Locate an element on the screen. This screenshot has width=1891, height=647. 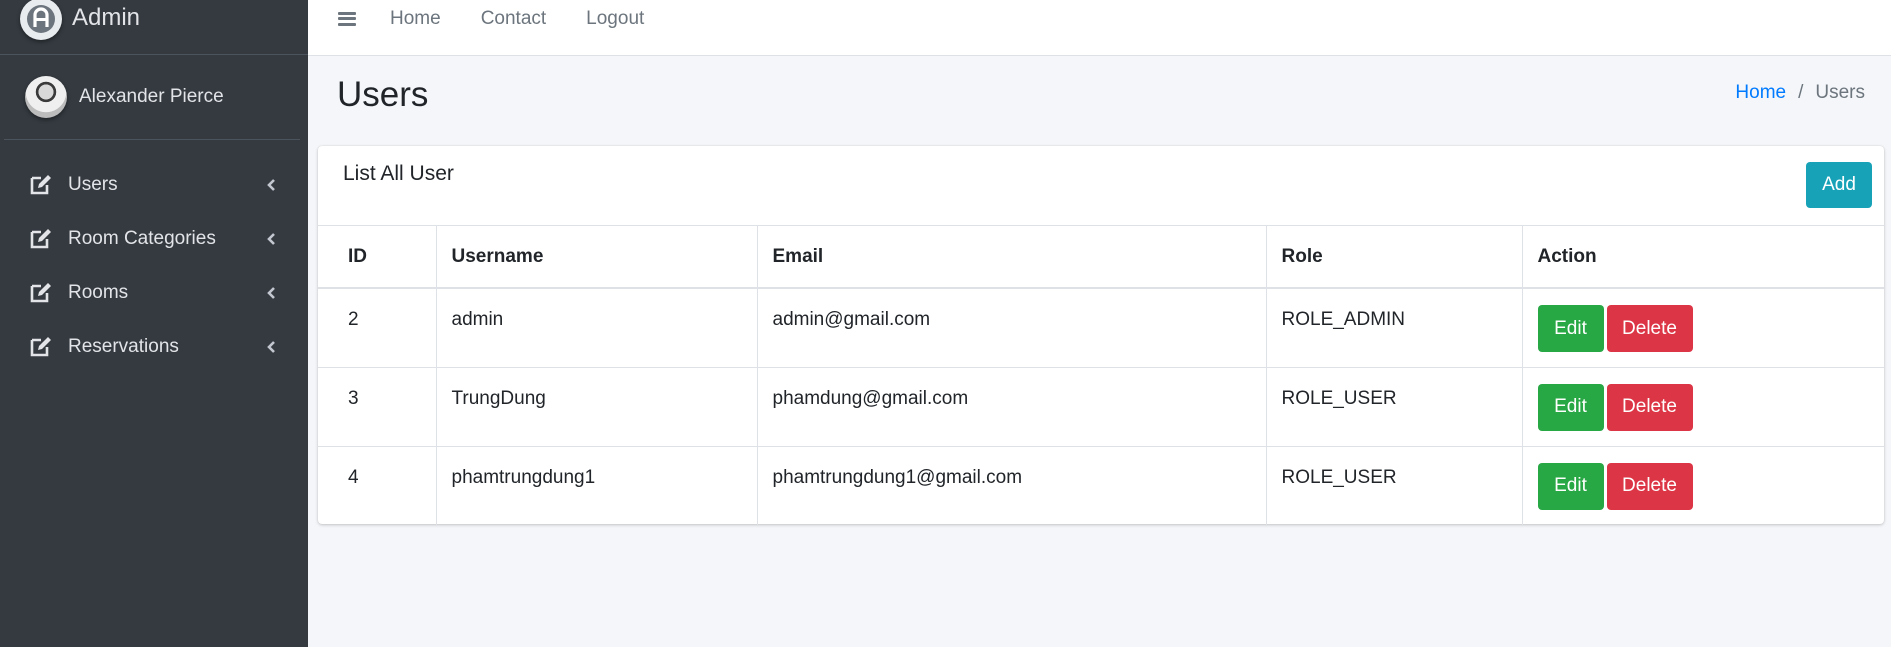
column-header-role: Role is located at coordinates (1394, 257).